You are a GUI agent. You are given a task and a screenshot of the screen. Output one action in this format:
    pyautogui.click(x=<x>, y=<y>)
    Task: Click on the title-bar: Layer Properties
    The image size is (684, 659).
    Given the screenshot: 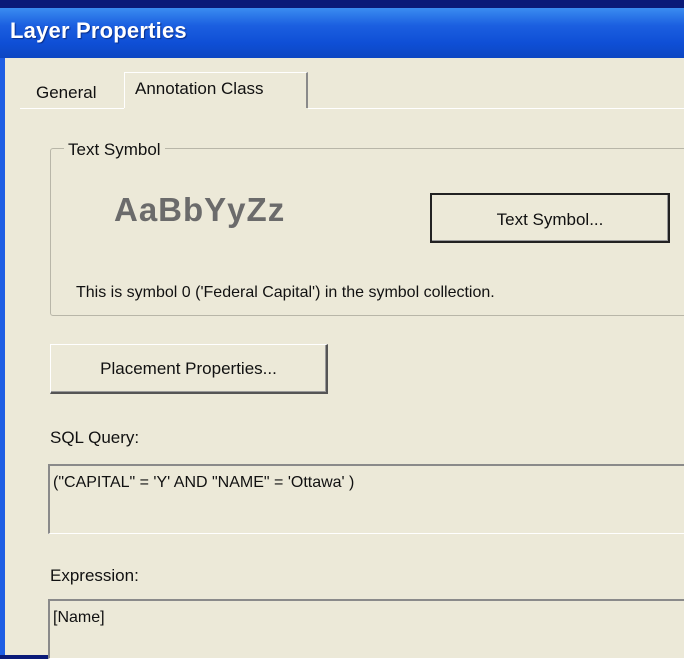 What is the action you would take?
    pyautogui.click(x=342, y=33)
    